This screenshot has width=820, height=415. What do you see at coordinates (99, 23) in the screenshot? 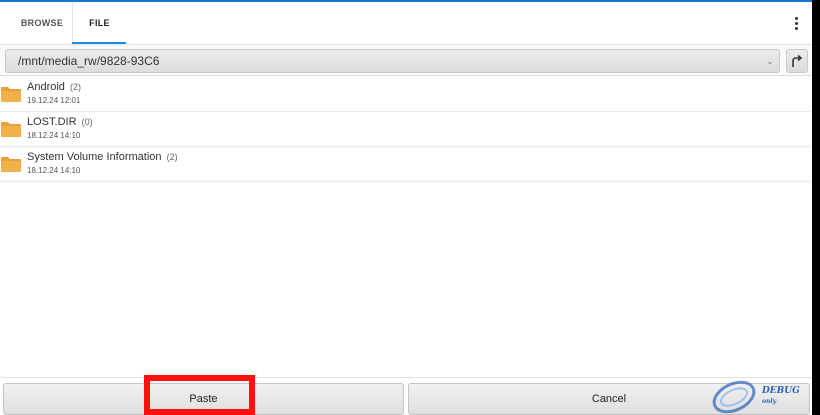
I see `tab-file: FILE` at bounding box center [99, 23].